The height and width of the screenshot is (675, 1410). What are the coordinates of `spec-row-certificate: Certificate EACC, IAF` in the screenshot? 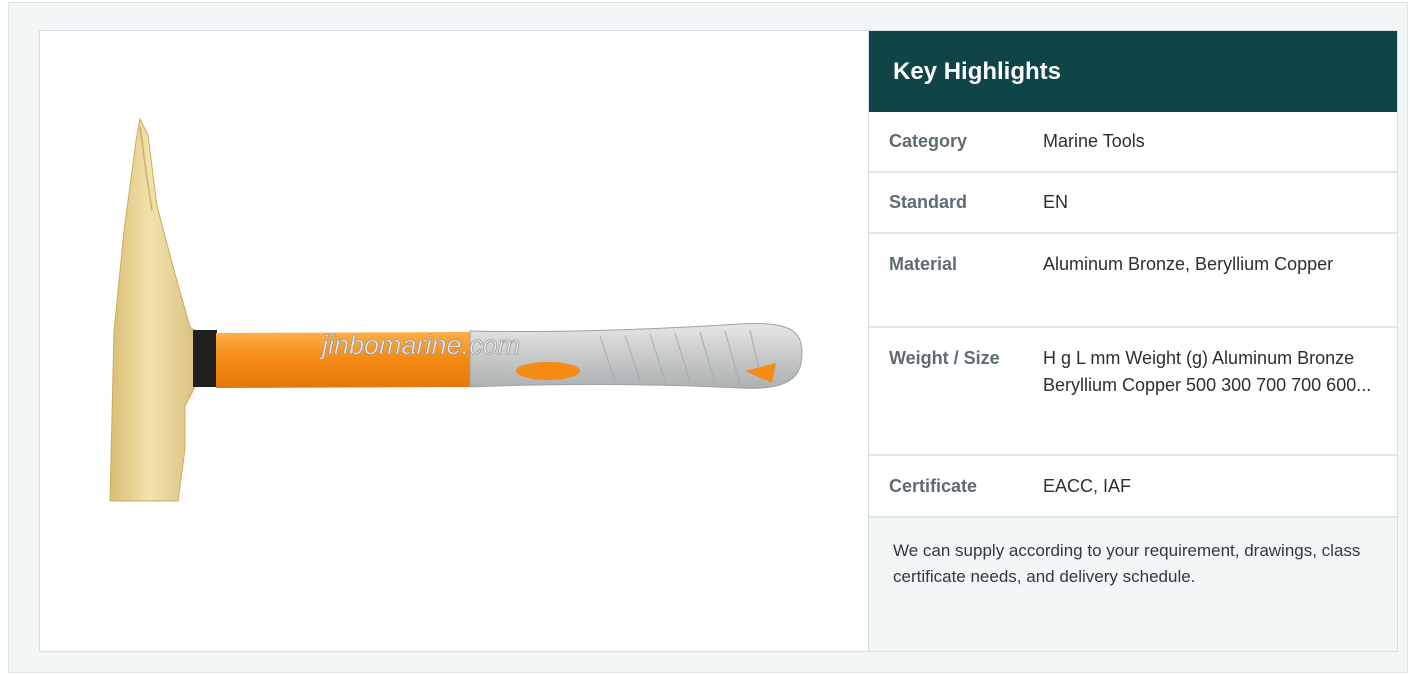 It's located at (1133, 487).